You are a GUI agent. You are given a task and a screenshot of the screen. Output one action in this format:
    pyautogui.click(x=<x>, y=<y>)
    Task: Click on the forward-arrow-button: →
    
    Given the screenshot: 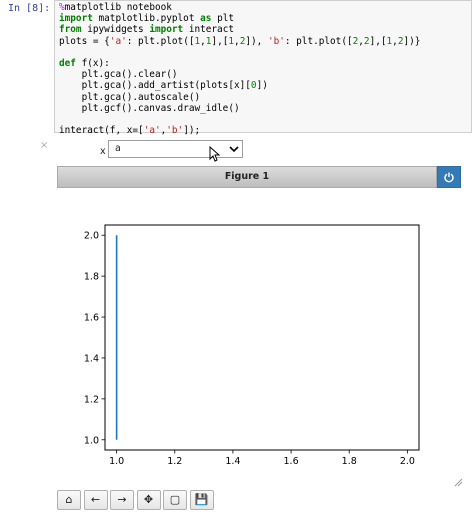 What is the action you would take?
    pyautogui.click(x=122, y=500)
    